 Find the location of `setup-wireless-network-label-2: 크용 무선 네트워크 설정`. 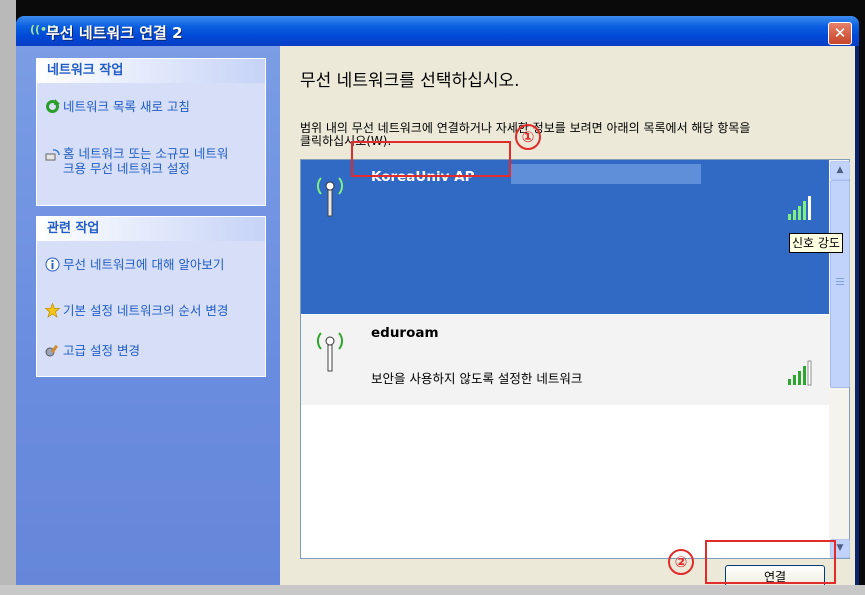

setup-wireless-network-label-2: 크용 무선 네트워크 설정 is located at coordinates (126, 168).